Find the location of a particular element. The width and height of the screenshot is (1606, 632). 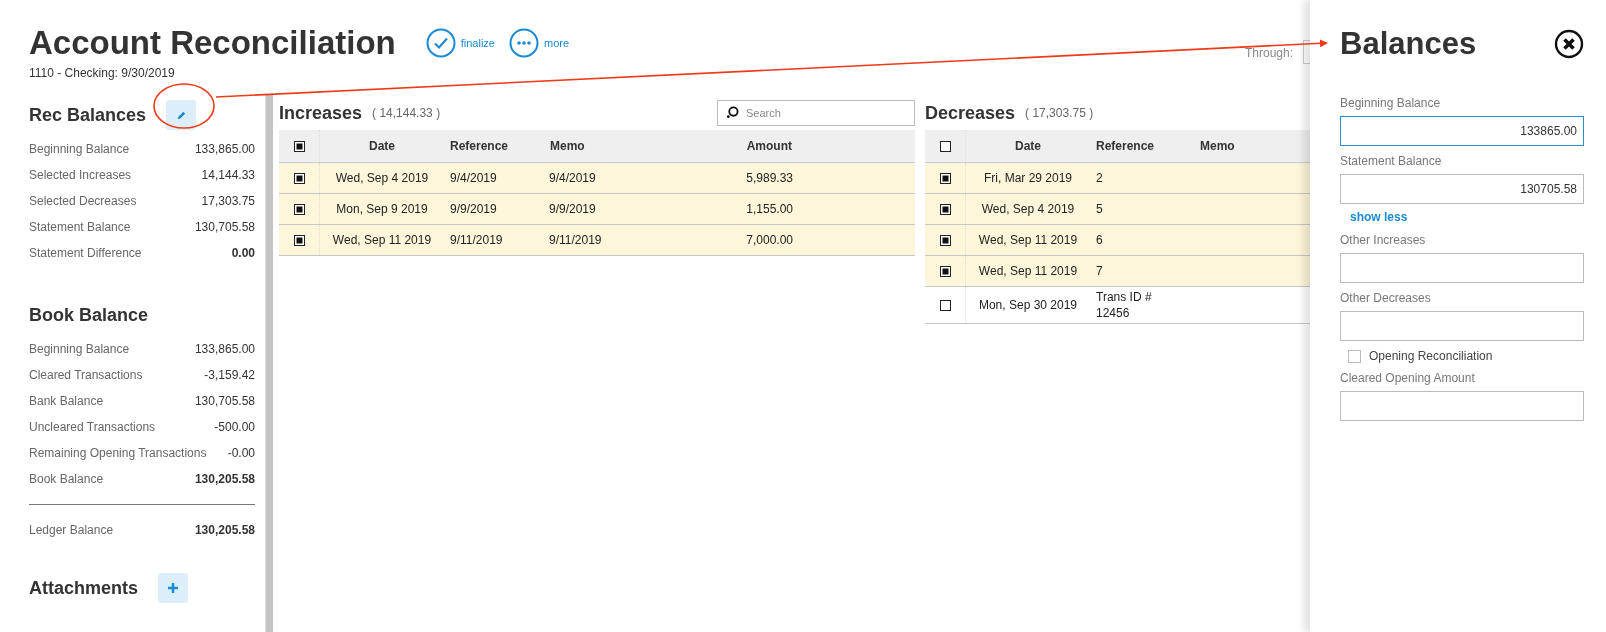

balance-value: -3,159.42 is located at coordinates (229, 375).